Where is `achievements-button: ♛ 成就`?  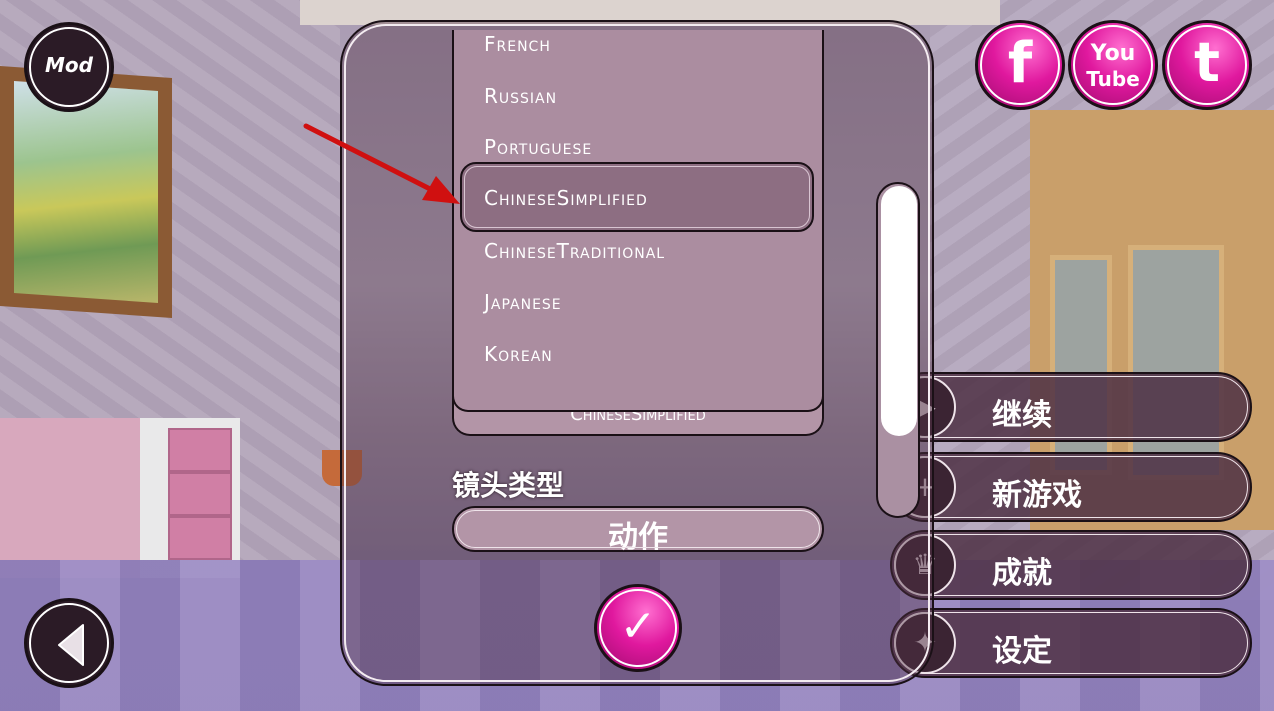 achievements-button: ♛ 成就 is located at coordinates (1071, 565).